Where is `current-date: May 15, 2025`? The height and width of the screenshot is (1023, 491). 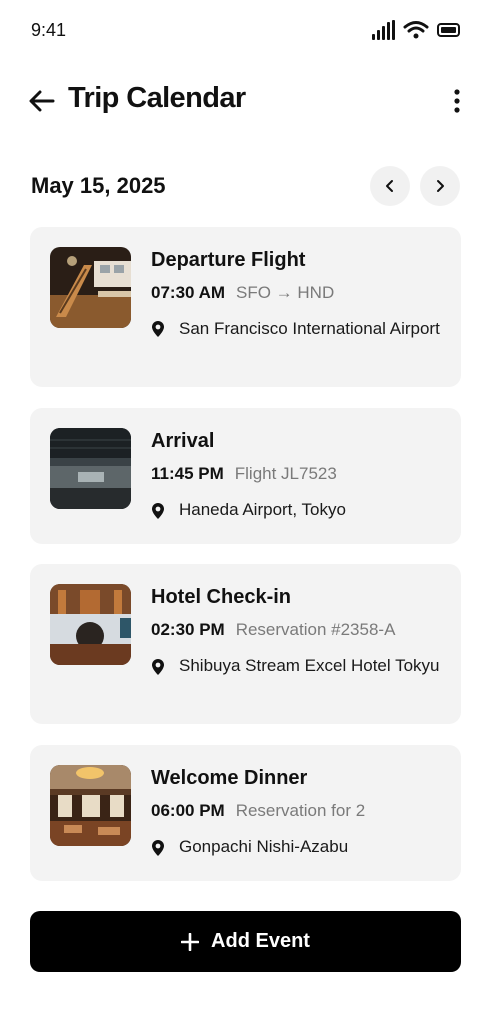 current-date: May 15, 2025 is located at coordinates (98, 185).